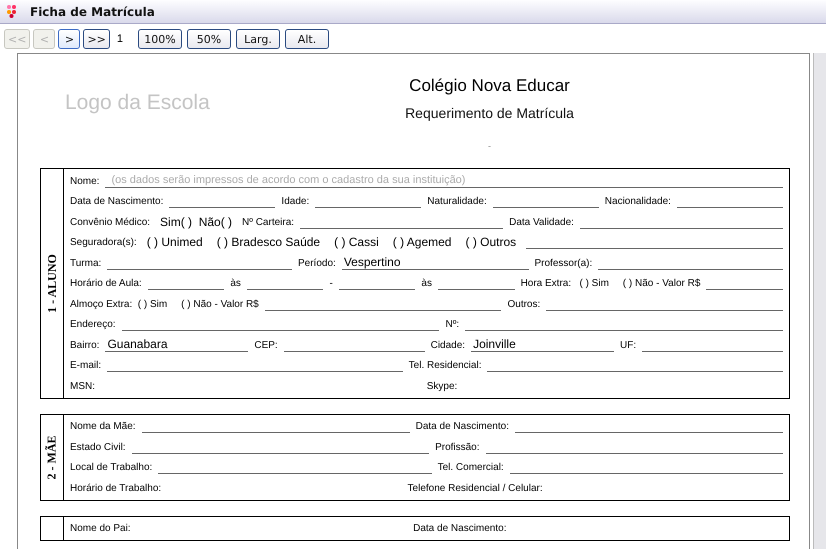  Describe the element at coordinates (92, 11) in the screenshot. I see `window-title: Ficha de Matrícula` at that location.